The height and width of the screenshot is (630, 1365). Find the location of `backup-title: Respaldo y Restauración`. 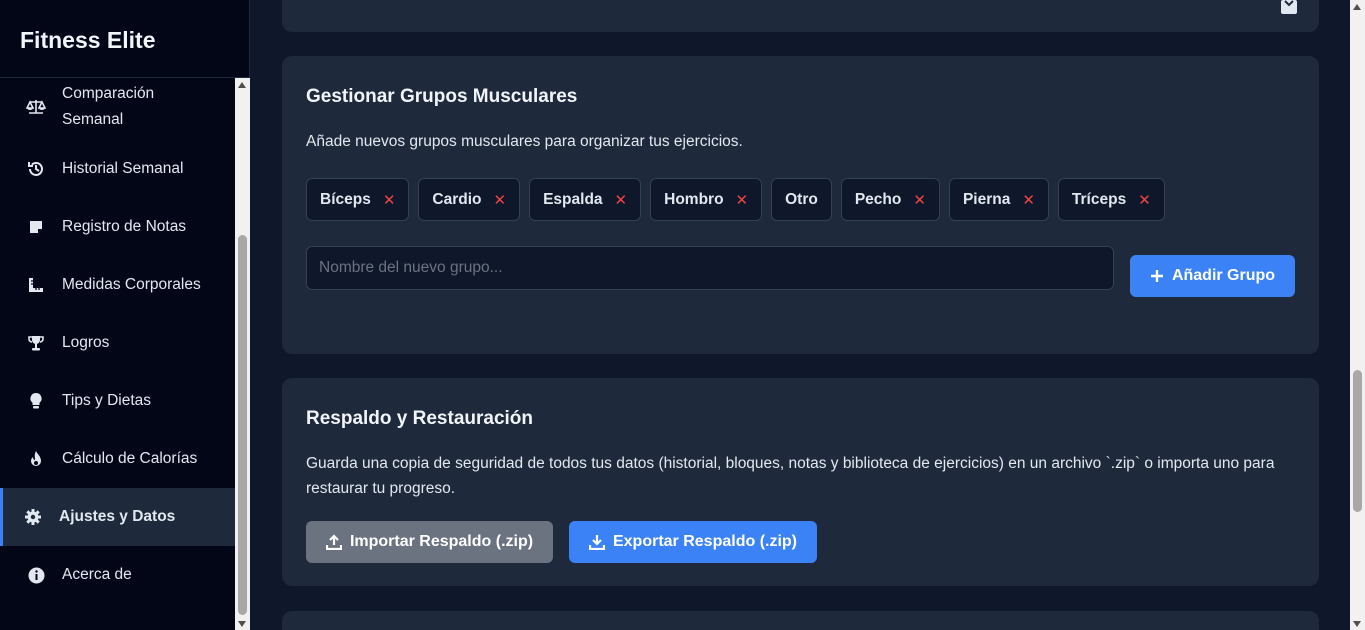

backup-title: Respaldo y Restauración is located at coordinates (420, 418).